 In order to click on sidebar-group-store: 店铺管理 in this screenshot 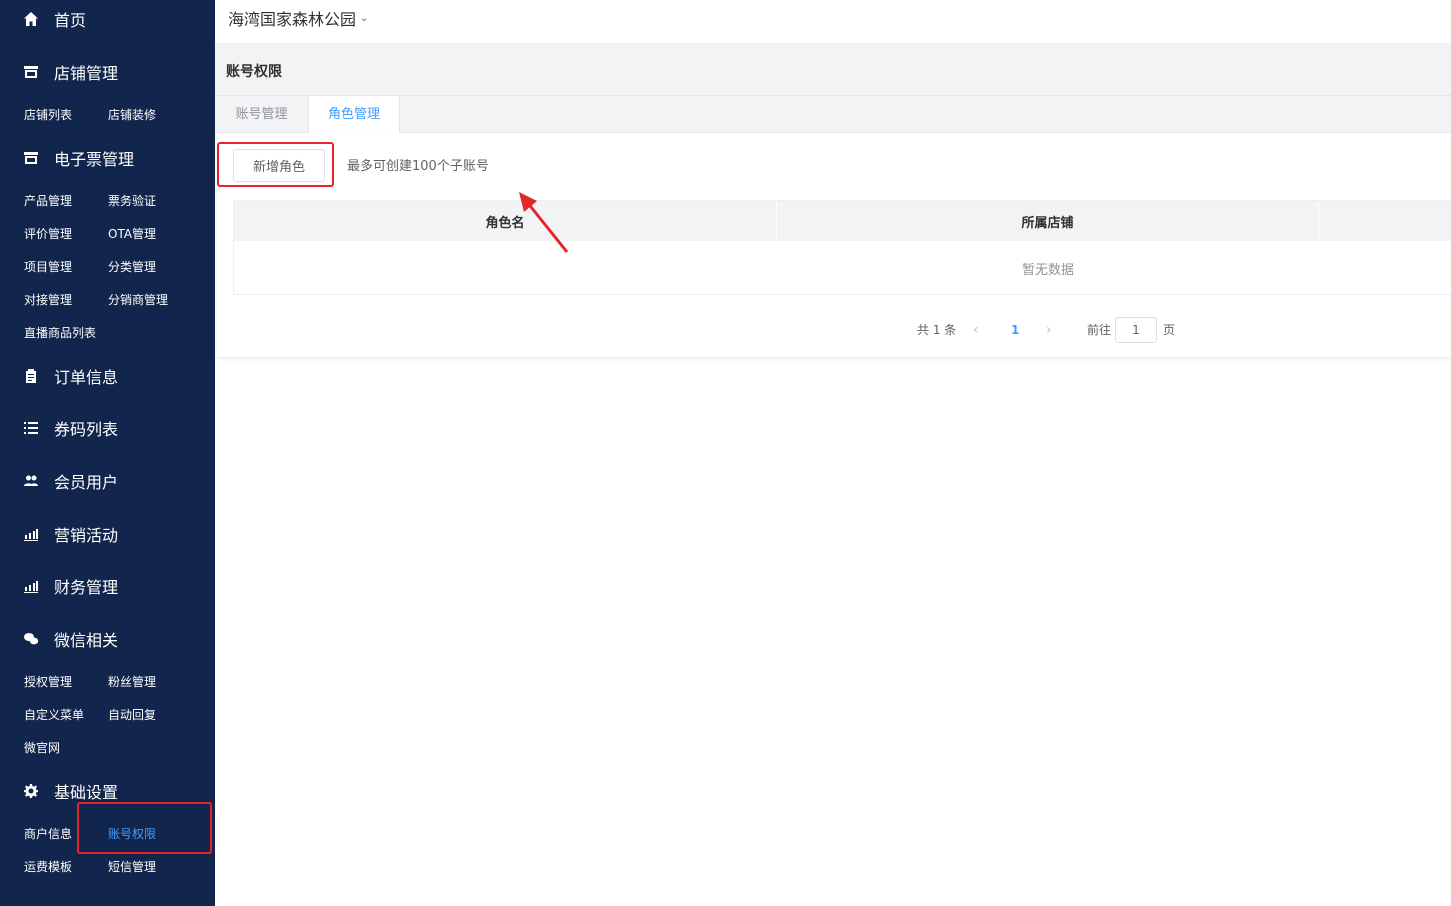, I will do `click(70, 72)`.